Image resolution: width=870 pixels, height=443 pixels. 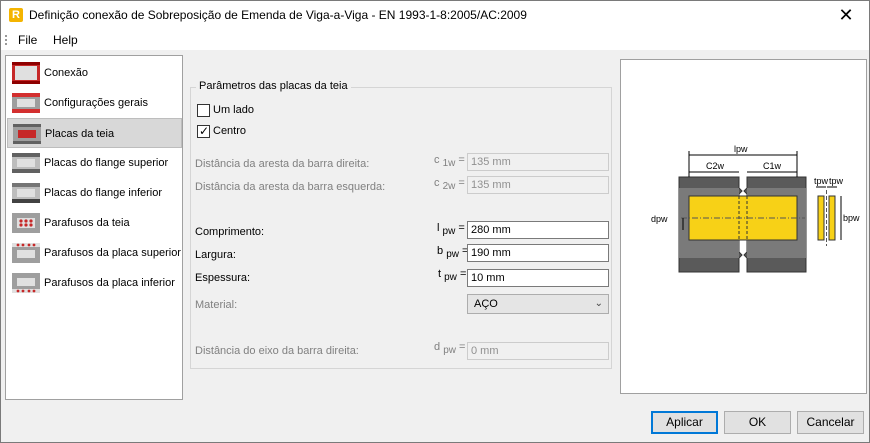 I want to click on app-icon: R, so click(x=16, y=15).